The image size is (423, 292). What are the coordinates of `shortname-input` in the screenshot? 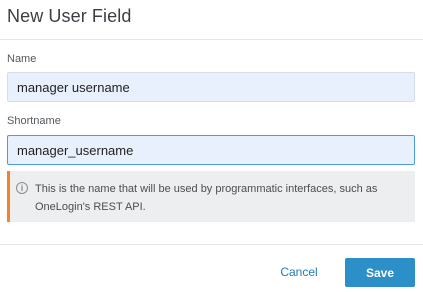 It's located at (211, 150).